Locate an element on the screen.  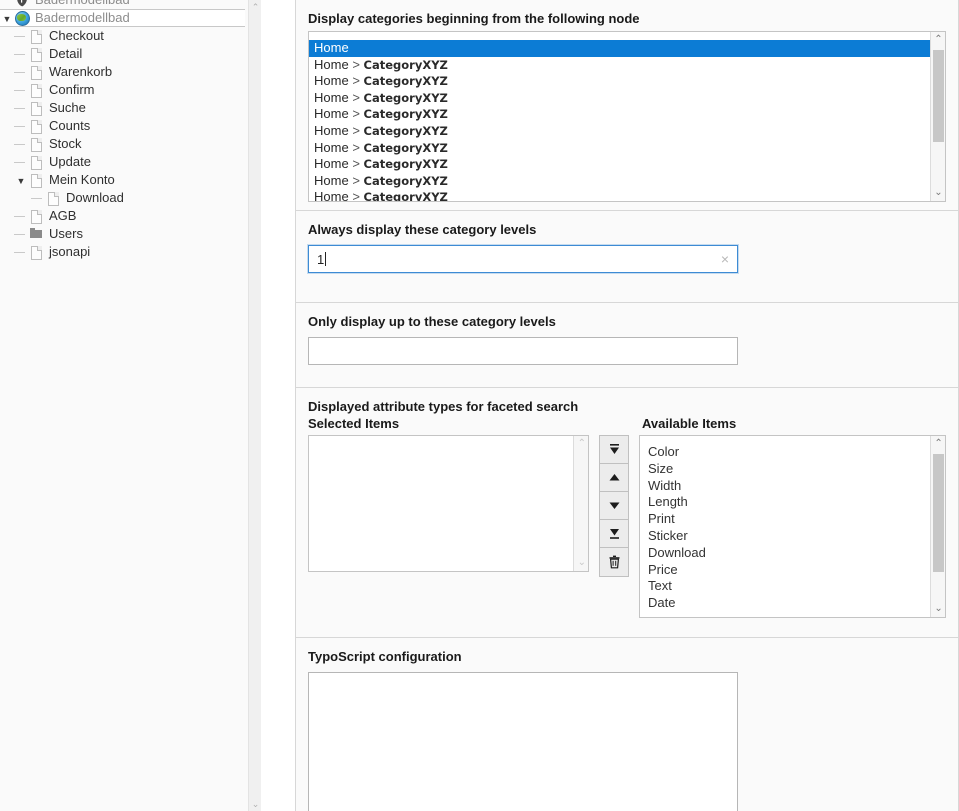
page-tree-item: Download is located at coordinates (124, 198).